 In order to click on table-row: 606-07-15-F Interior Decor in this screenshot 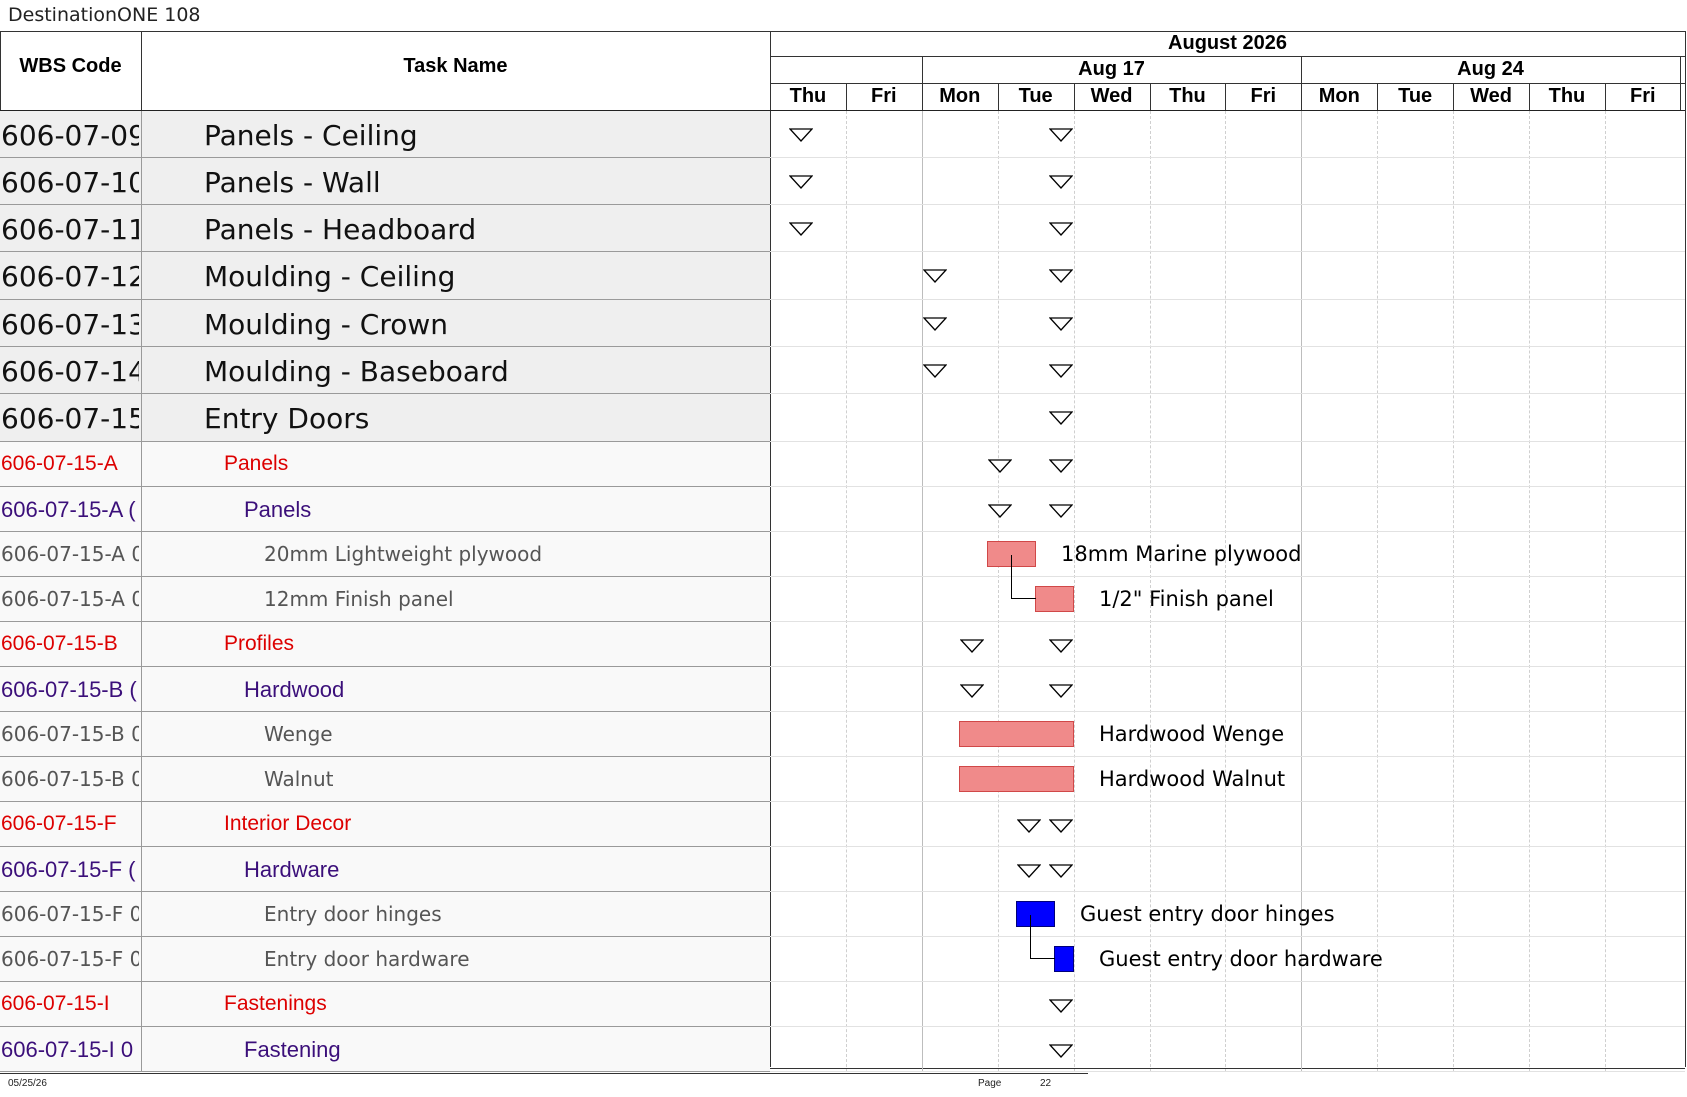, I will do `click(385, 824)`.